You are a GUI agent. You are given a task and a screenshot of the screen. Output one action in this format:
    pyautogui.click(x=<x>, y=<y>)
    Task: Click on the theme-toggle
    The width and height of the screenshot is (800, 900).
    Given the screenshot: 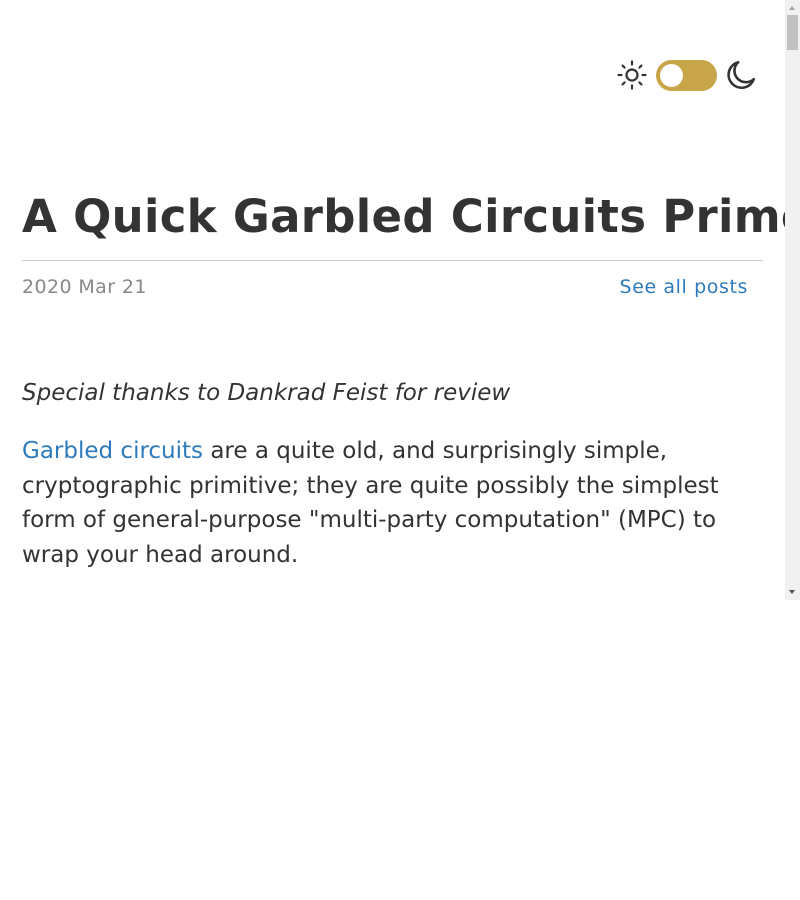 What is the action you would take?
    pyautogui.click(x=686, y=75)
    